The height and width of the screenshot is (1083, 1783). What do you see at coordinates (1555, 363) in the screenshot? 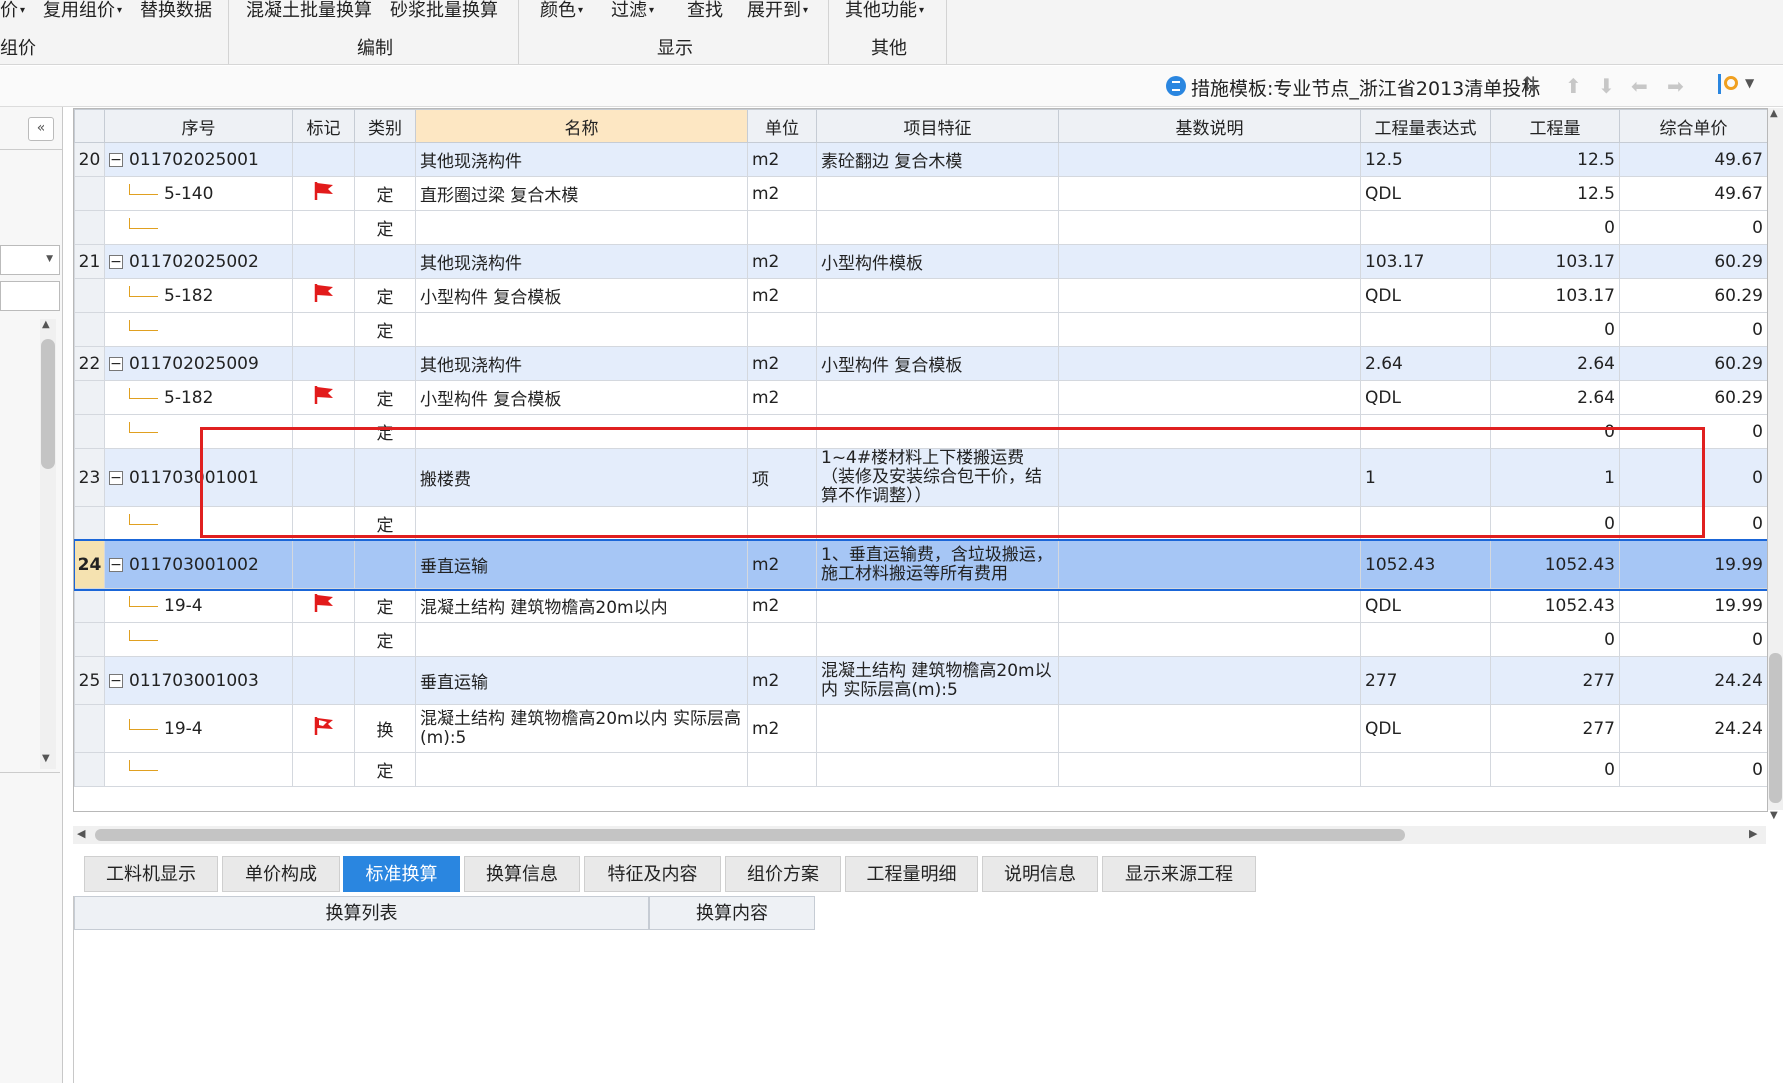
I see `quantity-cell: 2.64` at bounding box center [1555, 363].